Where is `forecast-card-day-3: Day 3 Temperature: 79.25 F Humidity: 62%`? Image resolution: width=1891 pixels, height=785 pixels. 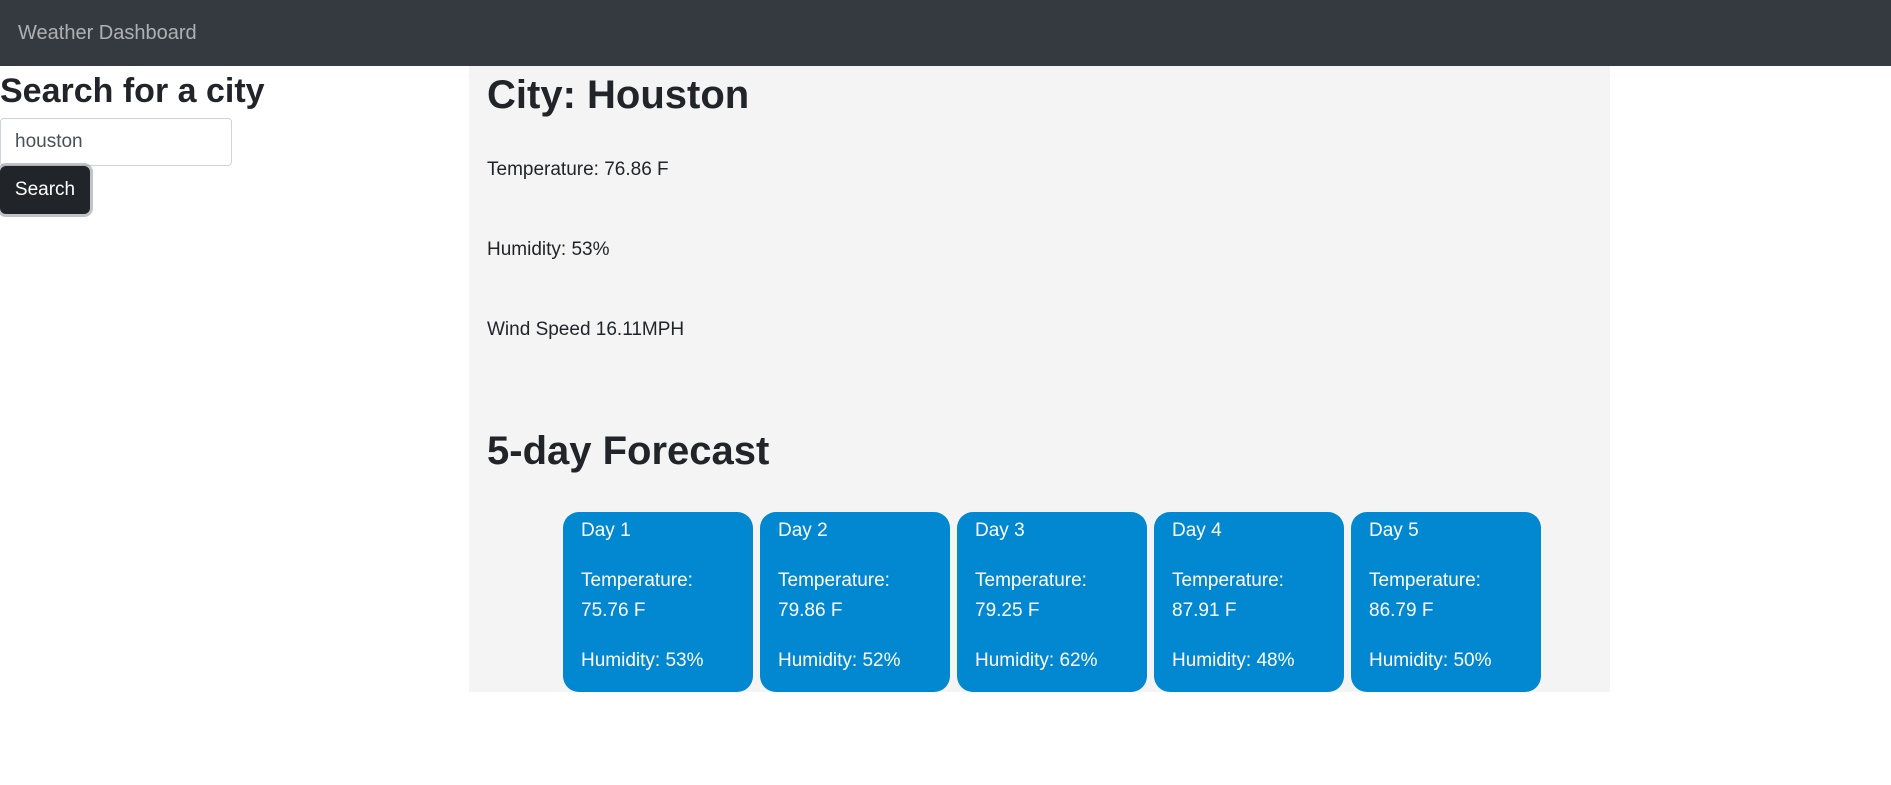
forecast-card-day-3: Day 3 Temperature: 79.25 F Humidity: 62% is located at coordinates (1052, 602).